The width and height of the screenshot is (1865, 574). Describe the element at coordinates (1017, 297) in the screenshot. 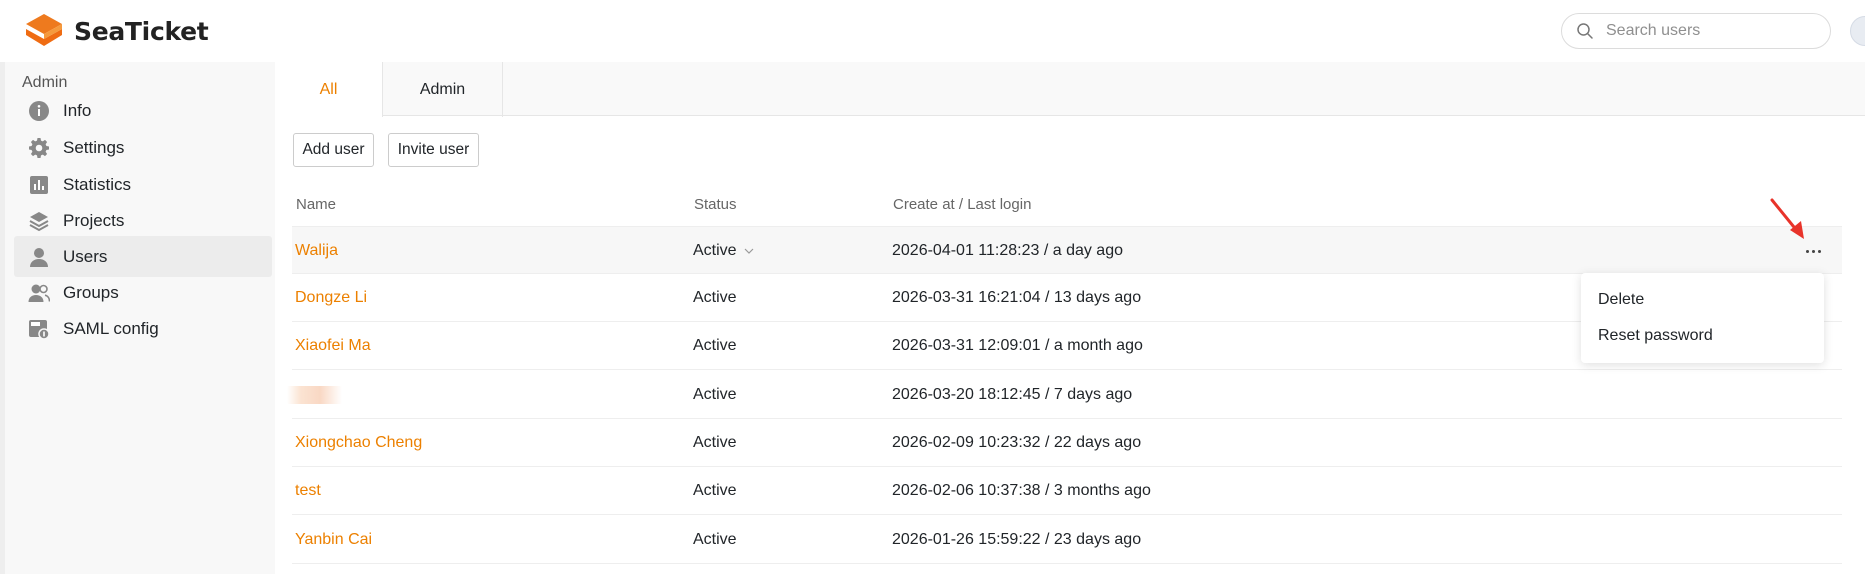

I see `created-last-login: 2026-03-31 16:21:04 / 13 days ago` at that location.